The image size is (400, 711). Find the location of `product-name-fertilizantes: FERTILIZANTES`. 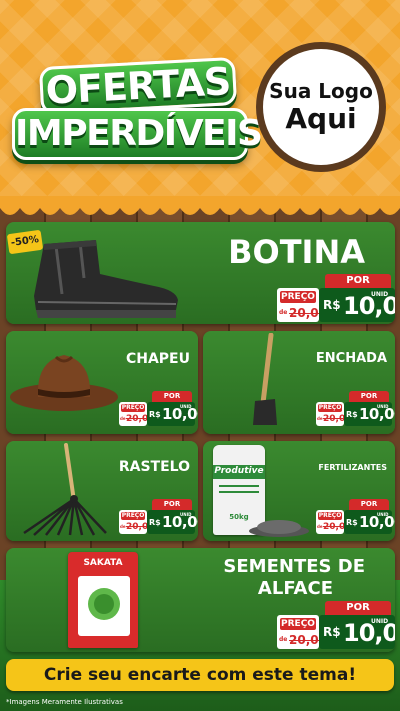

product-name-fertilizantes: FERTILIZANTES is located at coordinates (352, 467).